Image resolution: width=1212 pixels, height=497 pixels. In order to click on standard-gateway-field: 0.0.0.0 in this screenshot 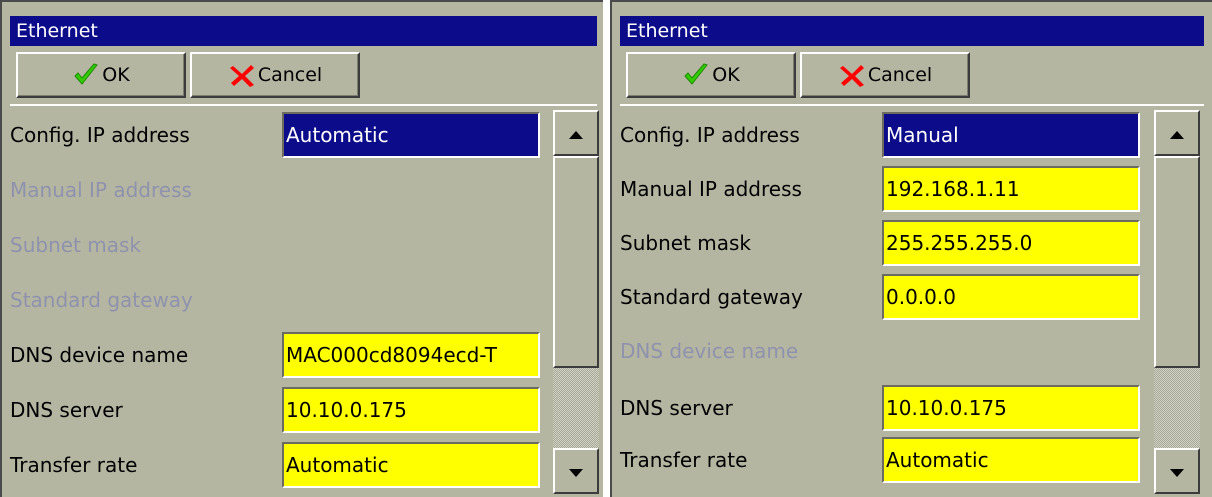, I will do `click(1011, 297)`.